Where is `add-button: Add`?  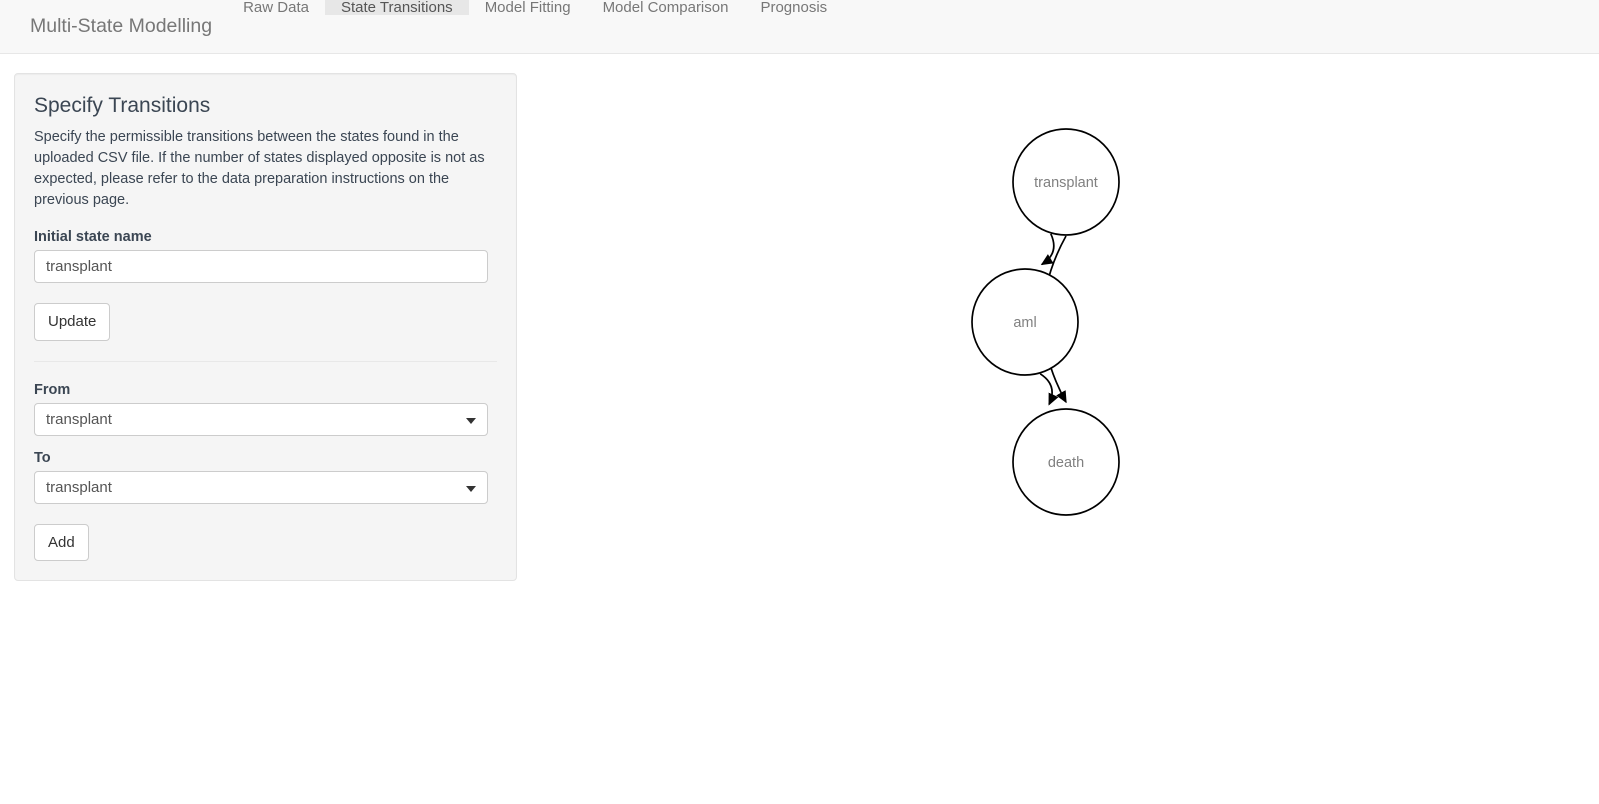 add-button: Add is located at coordinates (61, 542).